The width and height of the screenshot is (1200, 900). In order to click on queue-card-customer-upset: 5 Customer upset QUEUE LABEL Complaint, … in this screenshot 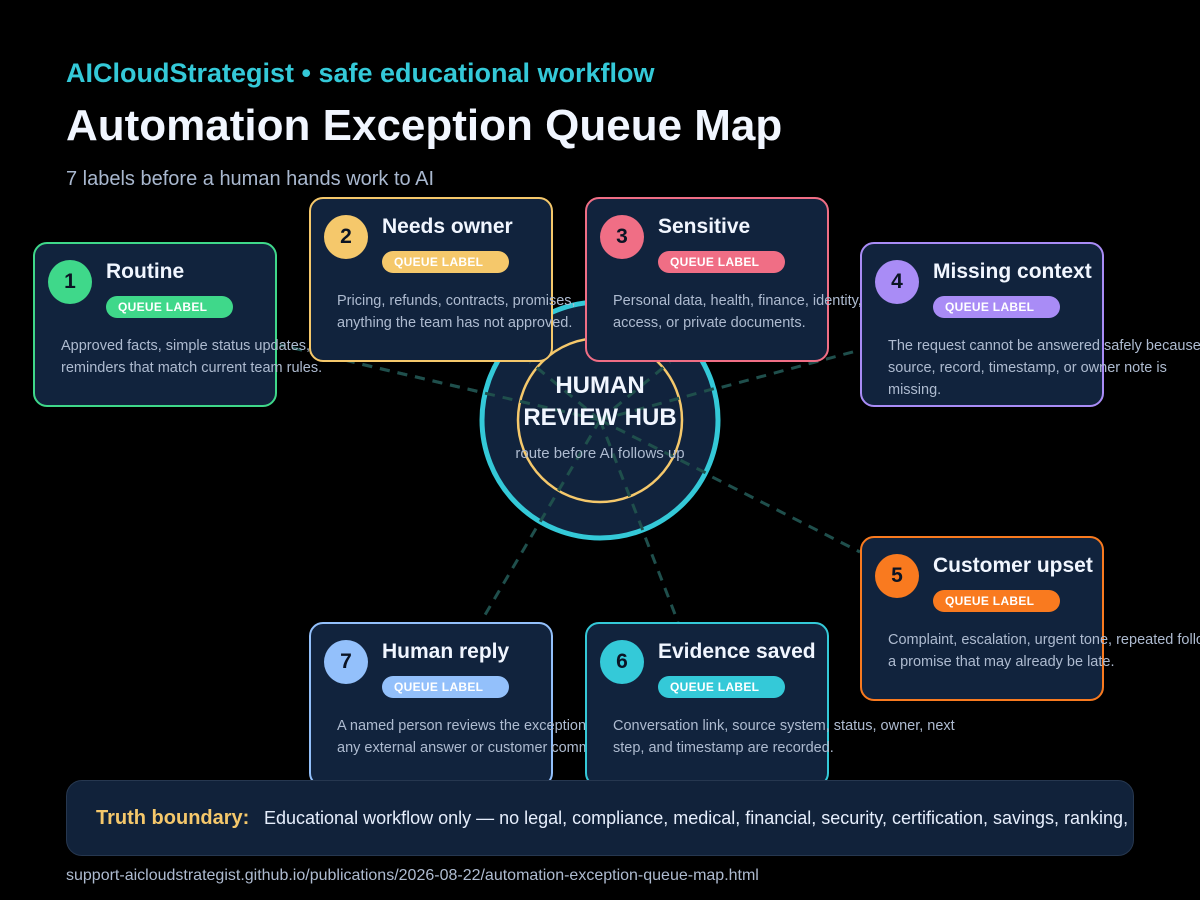, I will do `click(1030, 618)`.